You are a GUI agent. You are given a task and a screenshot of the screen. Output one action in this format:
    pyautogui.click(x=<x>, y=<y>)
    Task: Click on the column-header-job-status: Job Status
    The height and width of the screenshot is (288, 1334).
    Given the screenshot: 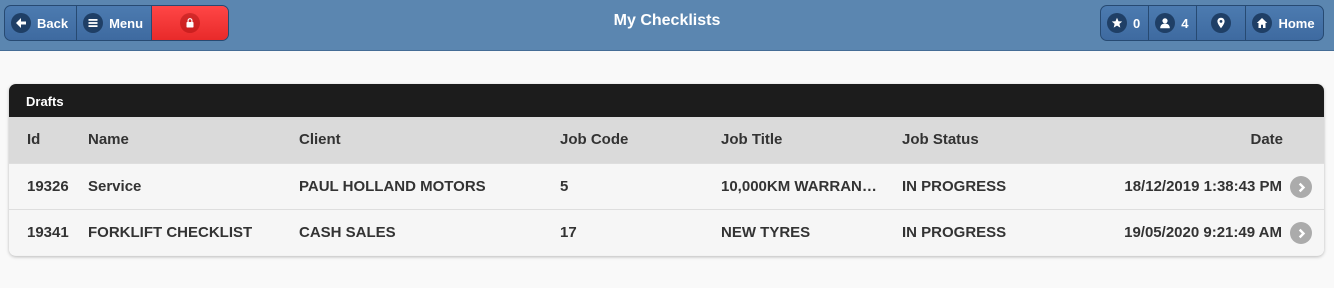 What is the action you would take?
    pyautogui.click(x=940, y=139)
    